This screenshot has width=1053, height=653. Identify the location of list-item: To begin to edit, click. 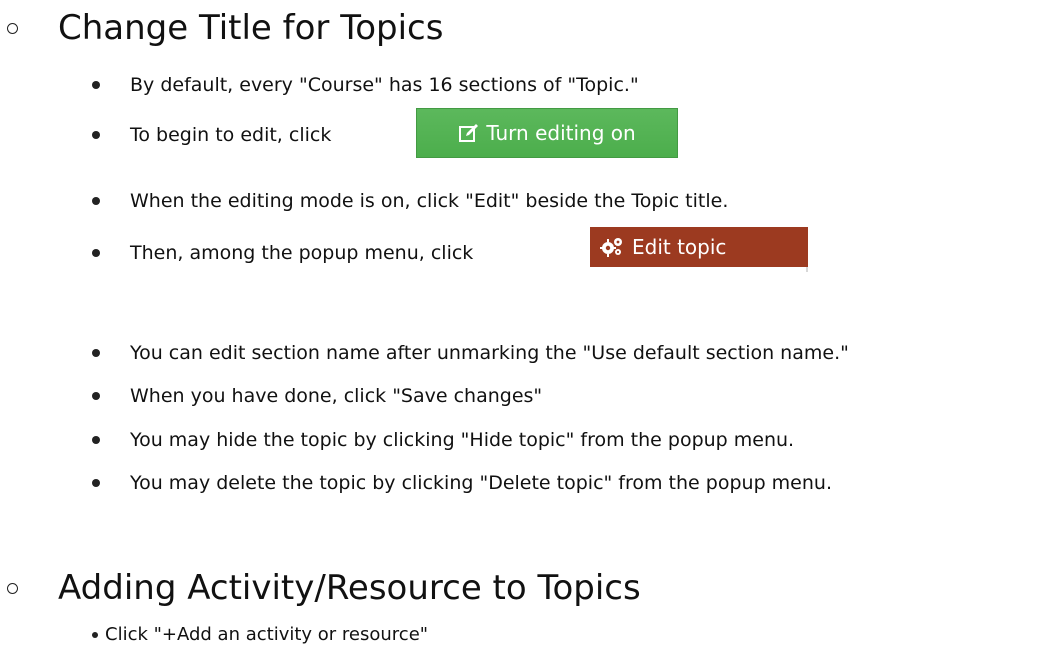
(231, 135).